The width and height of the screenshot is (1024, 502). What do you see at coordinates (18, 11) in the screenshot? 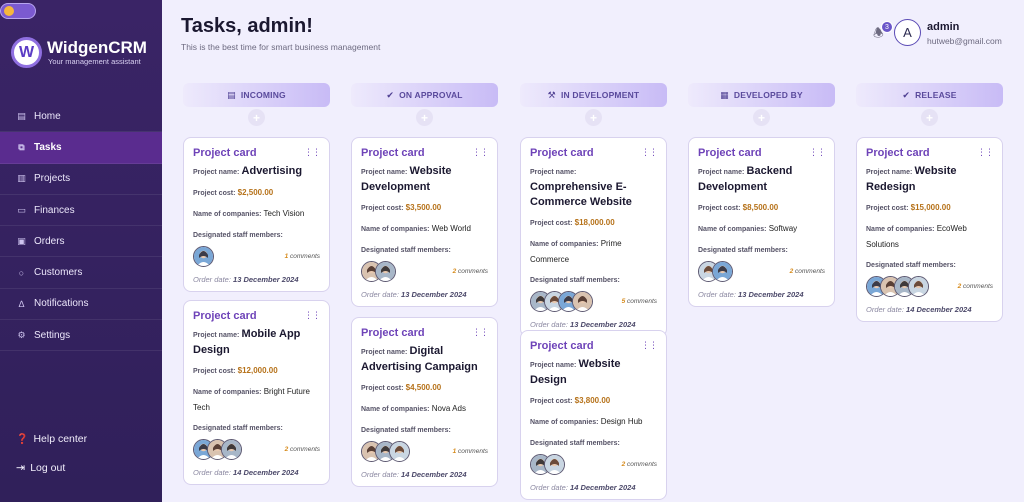
I see `theme-toggle` at bounding box center [18, 11].